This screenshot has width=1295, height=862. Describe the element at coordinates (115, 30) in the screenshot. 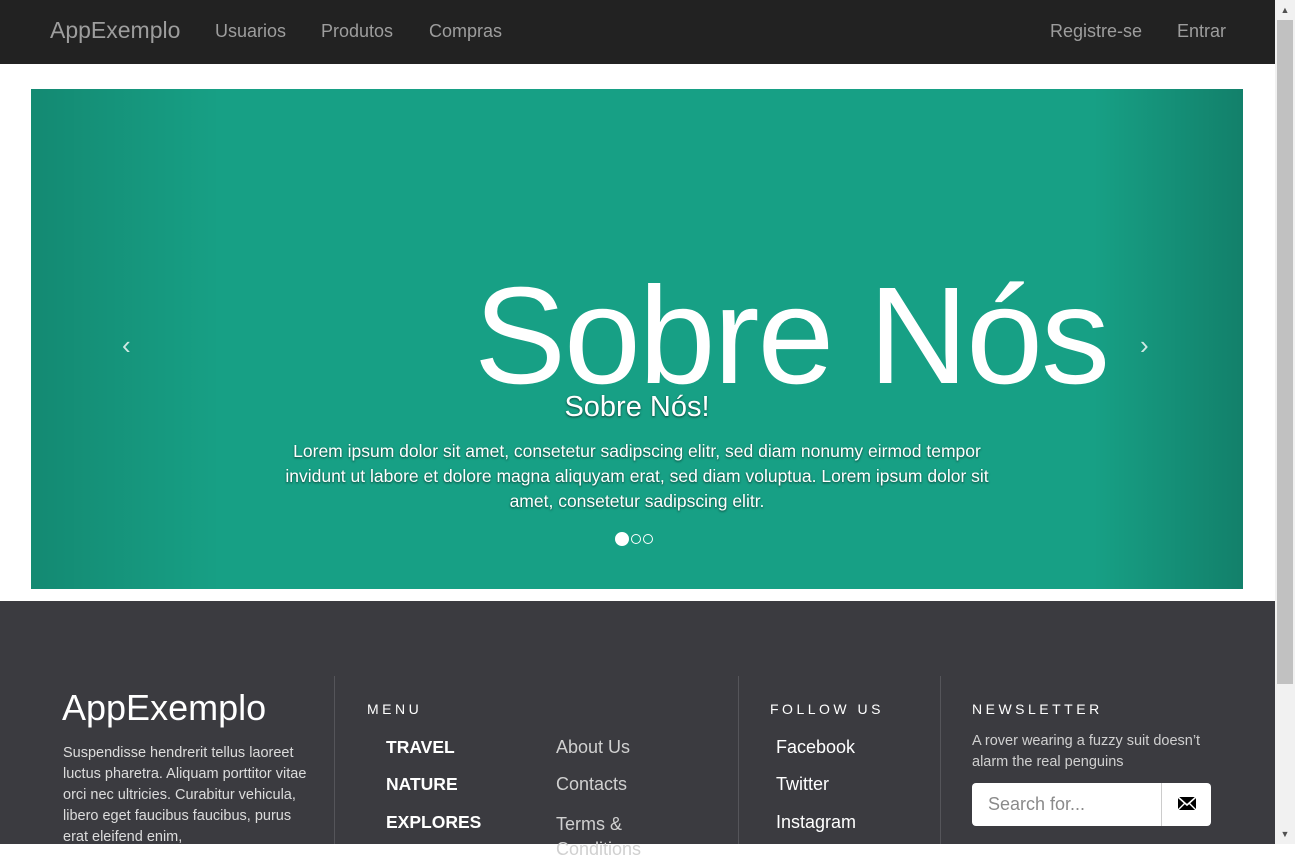

I see `navbar-brand: AppExemplo` at that location.